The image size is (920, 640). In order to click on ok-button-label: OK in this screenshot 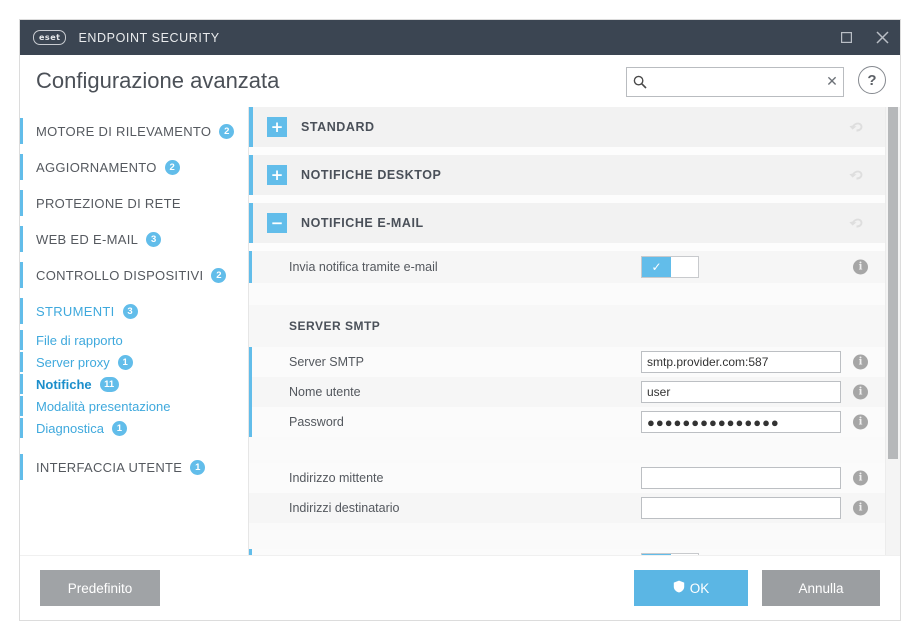, I will do `click(699, 588)`.